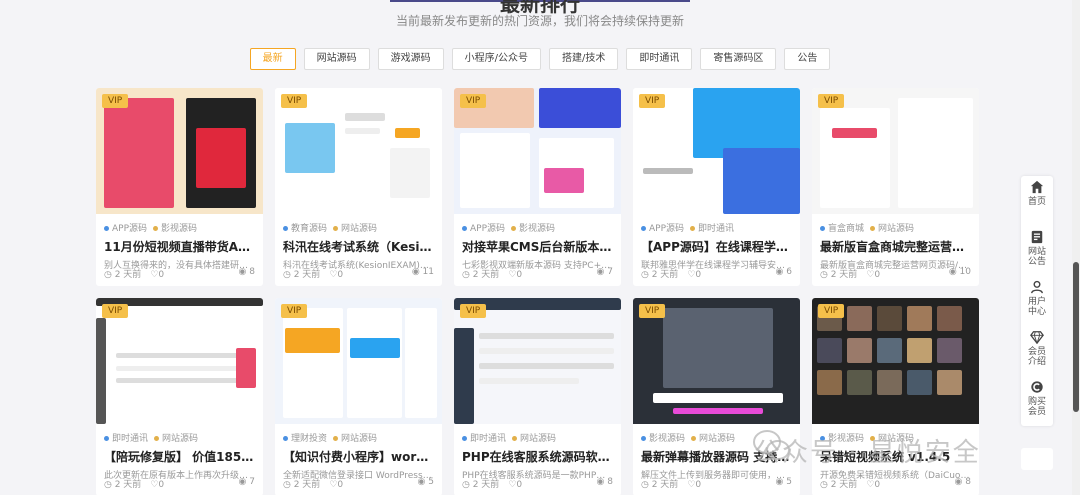  Describe the element at coordinates (410, 59) in the screenshot. I see `tab-item: 游戏源码` at that location.